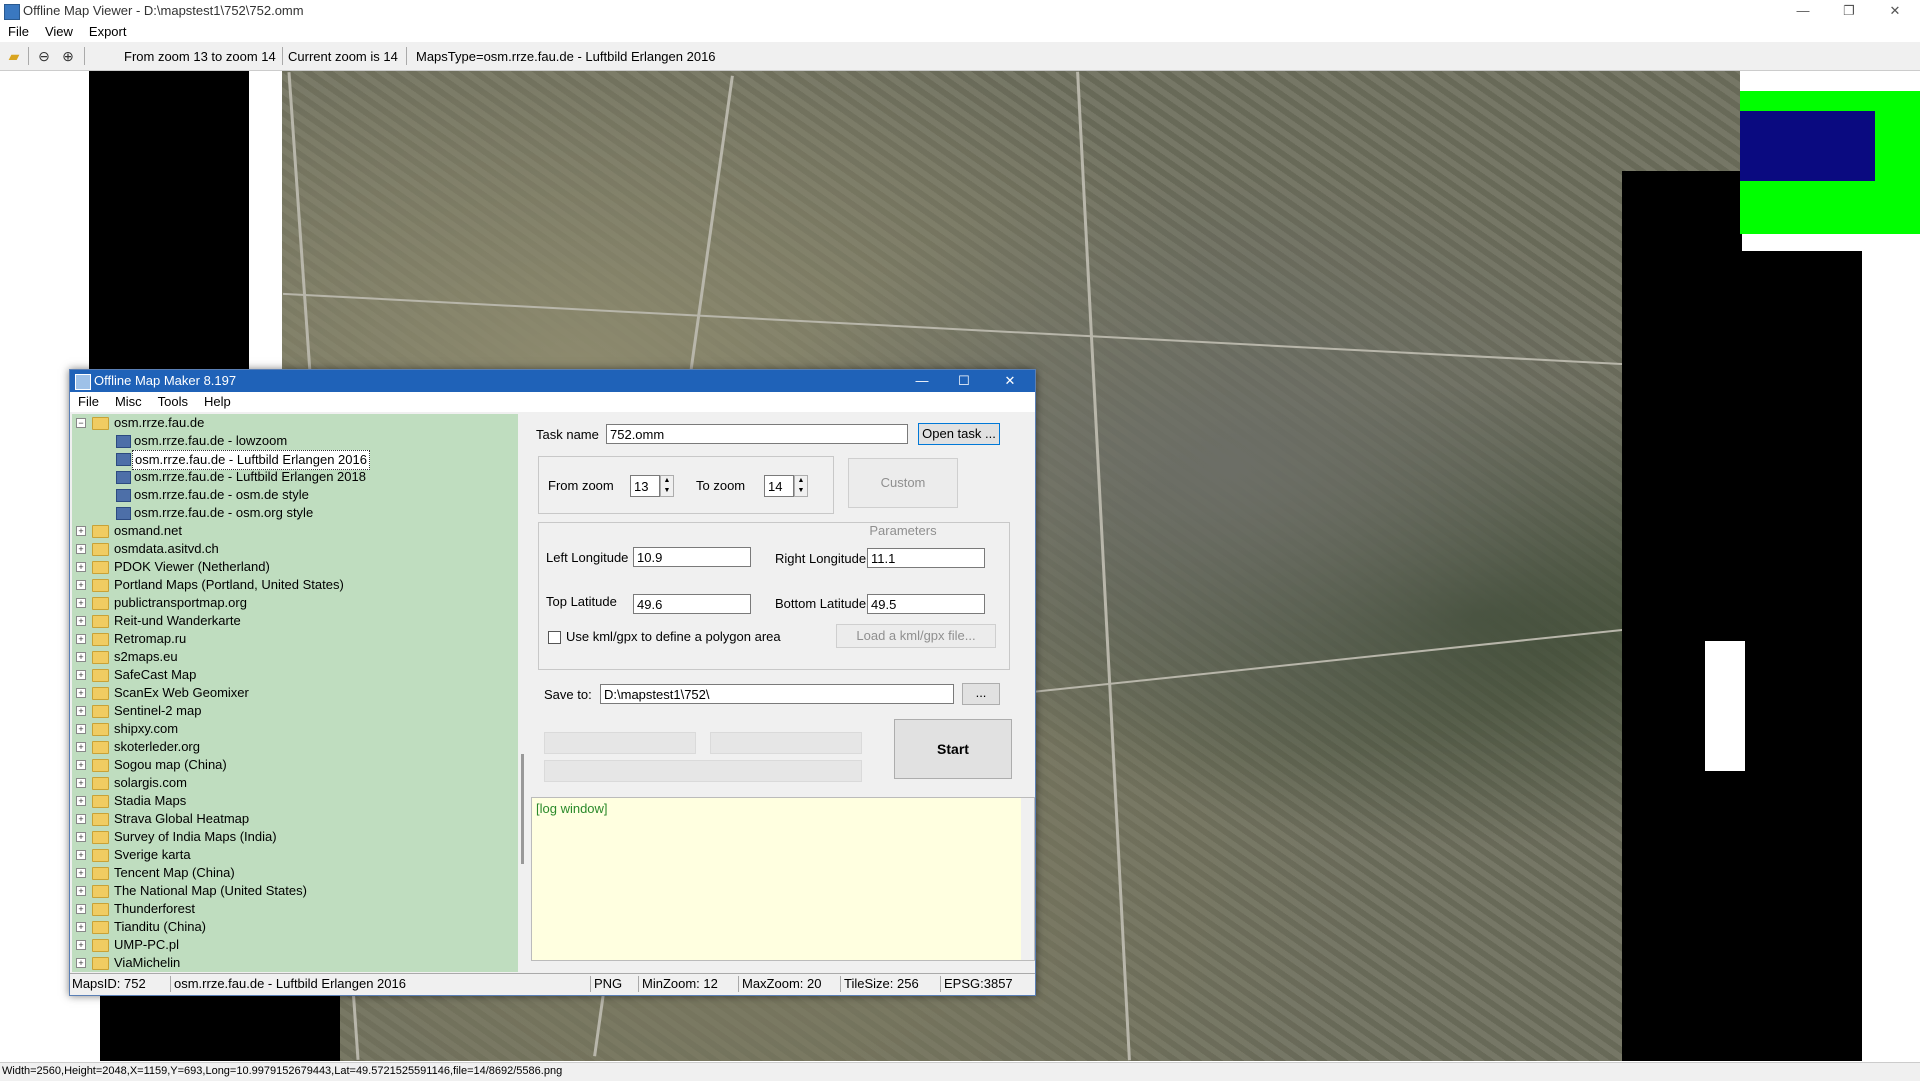 The image size is (1920, 1081). I want to click on status-separator, so click(638, 984).